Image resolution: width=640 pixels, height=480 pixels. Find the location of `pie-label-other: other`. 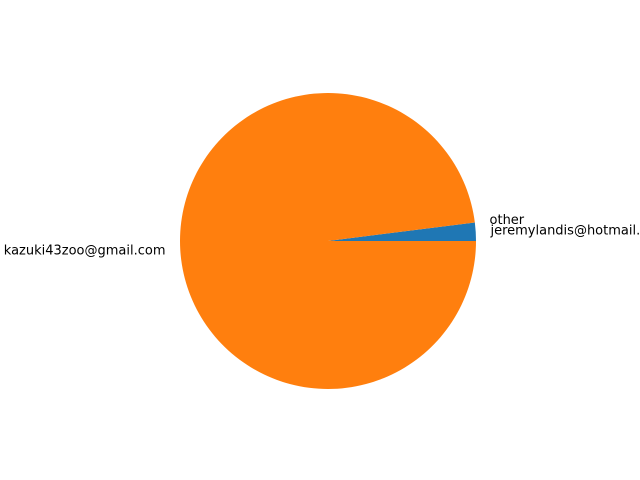

pie-label-other: other is located at coordinates (507, 220).